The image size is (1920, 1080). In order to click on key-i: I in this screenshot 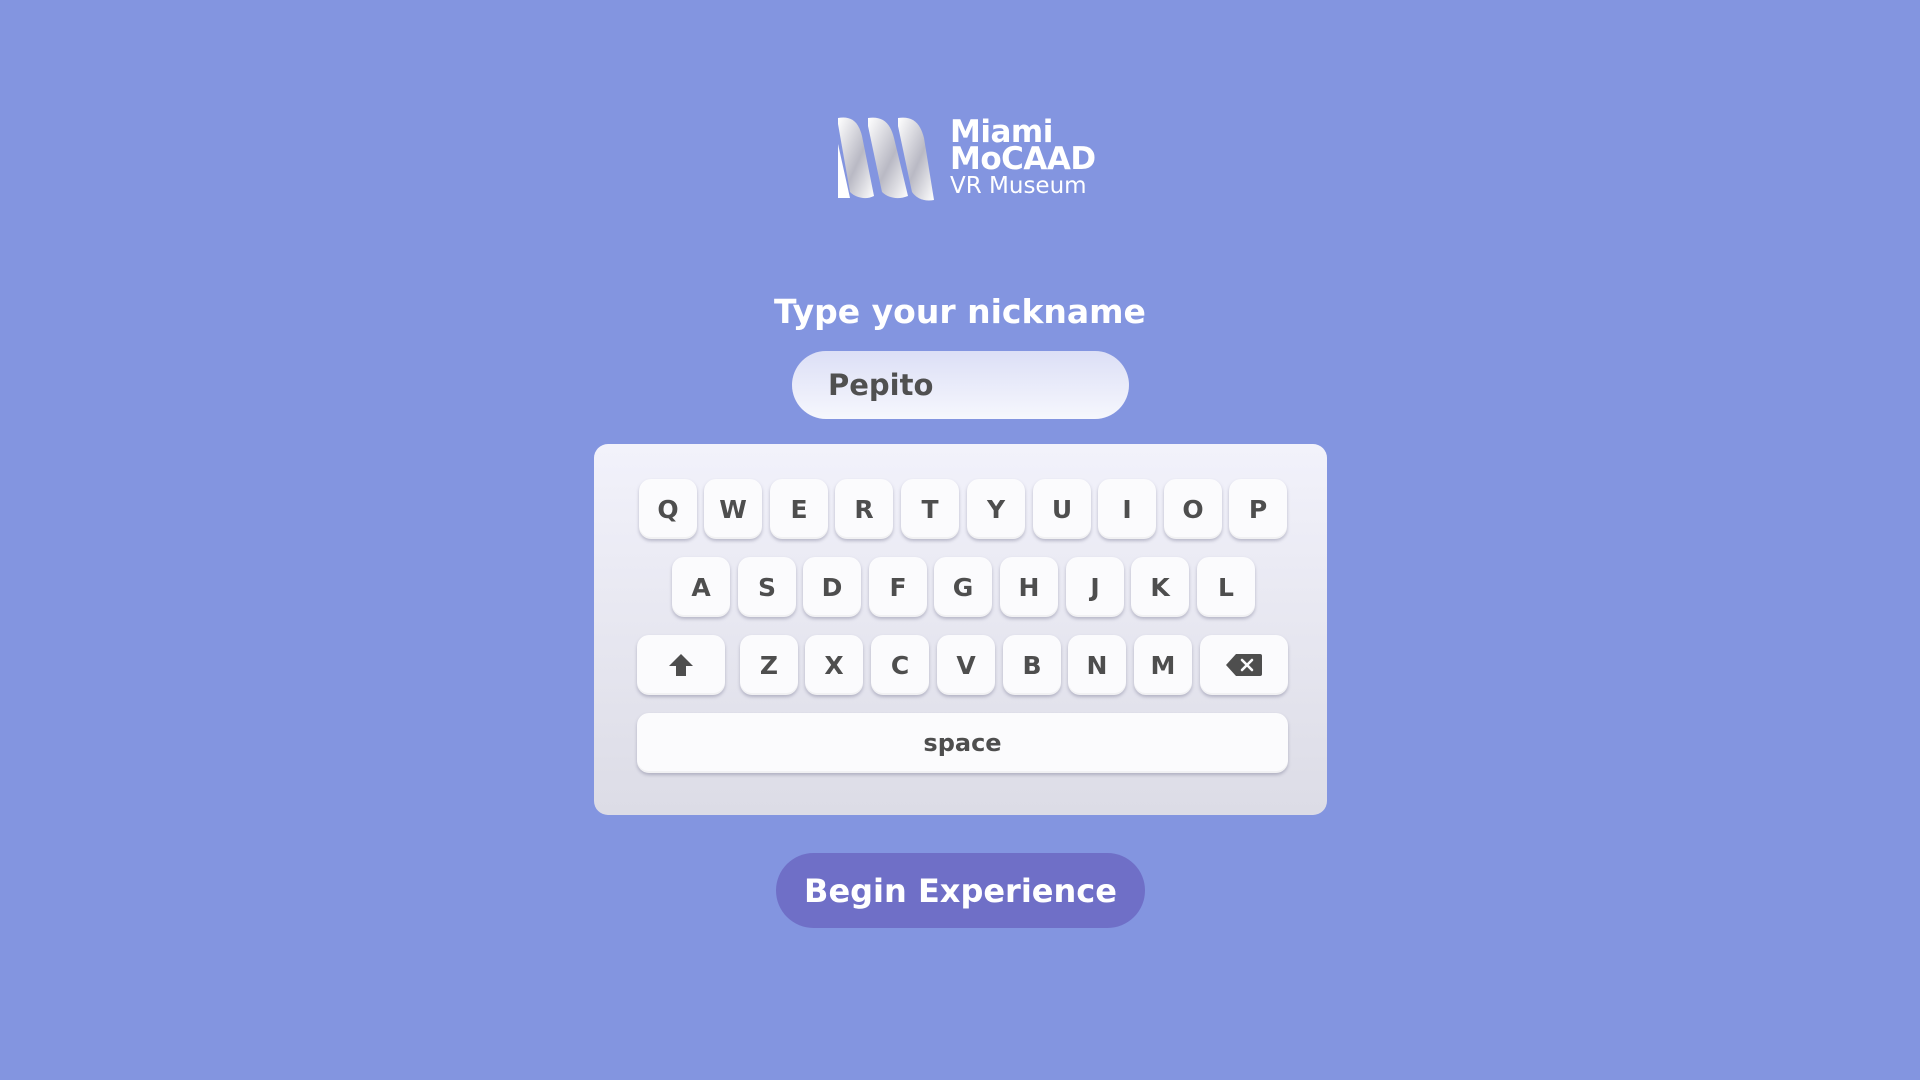, I will do `click(1127, 509)`.